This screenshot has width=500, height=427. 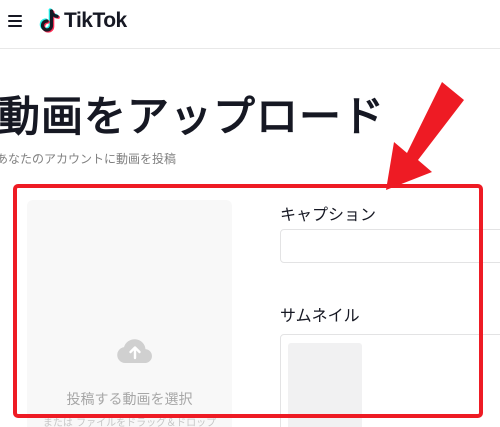 I want to click on top-header: TikTok, so click(x=250, y=24).